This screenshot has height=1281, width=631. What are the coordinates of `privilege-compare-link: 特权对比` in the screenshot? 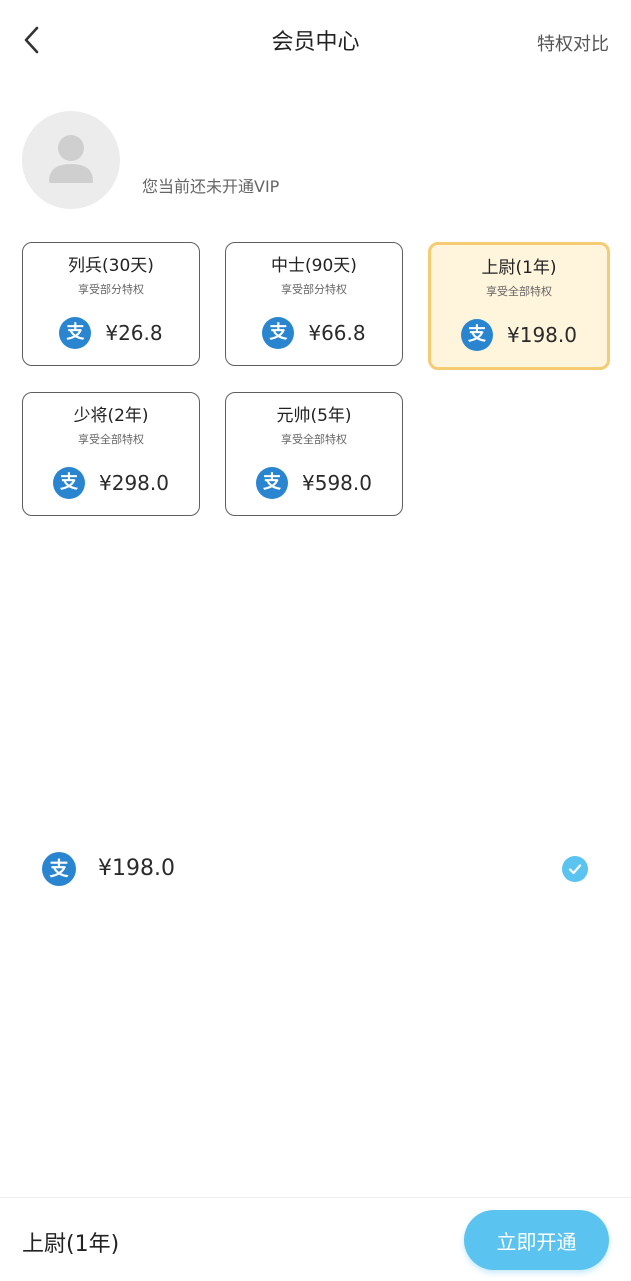 It's located at (573, 43).